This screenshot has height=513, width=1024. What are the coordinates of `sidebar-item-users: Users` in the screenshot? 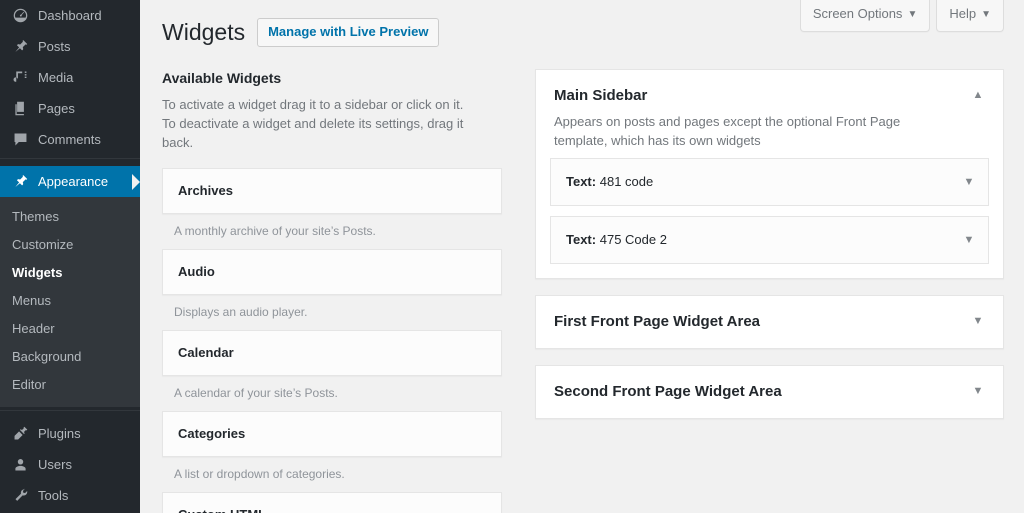 It's located at (70, 464).